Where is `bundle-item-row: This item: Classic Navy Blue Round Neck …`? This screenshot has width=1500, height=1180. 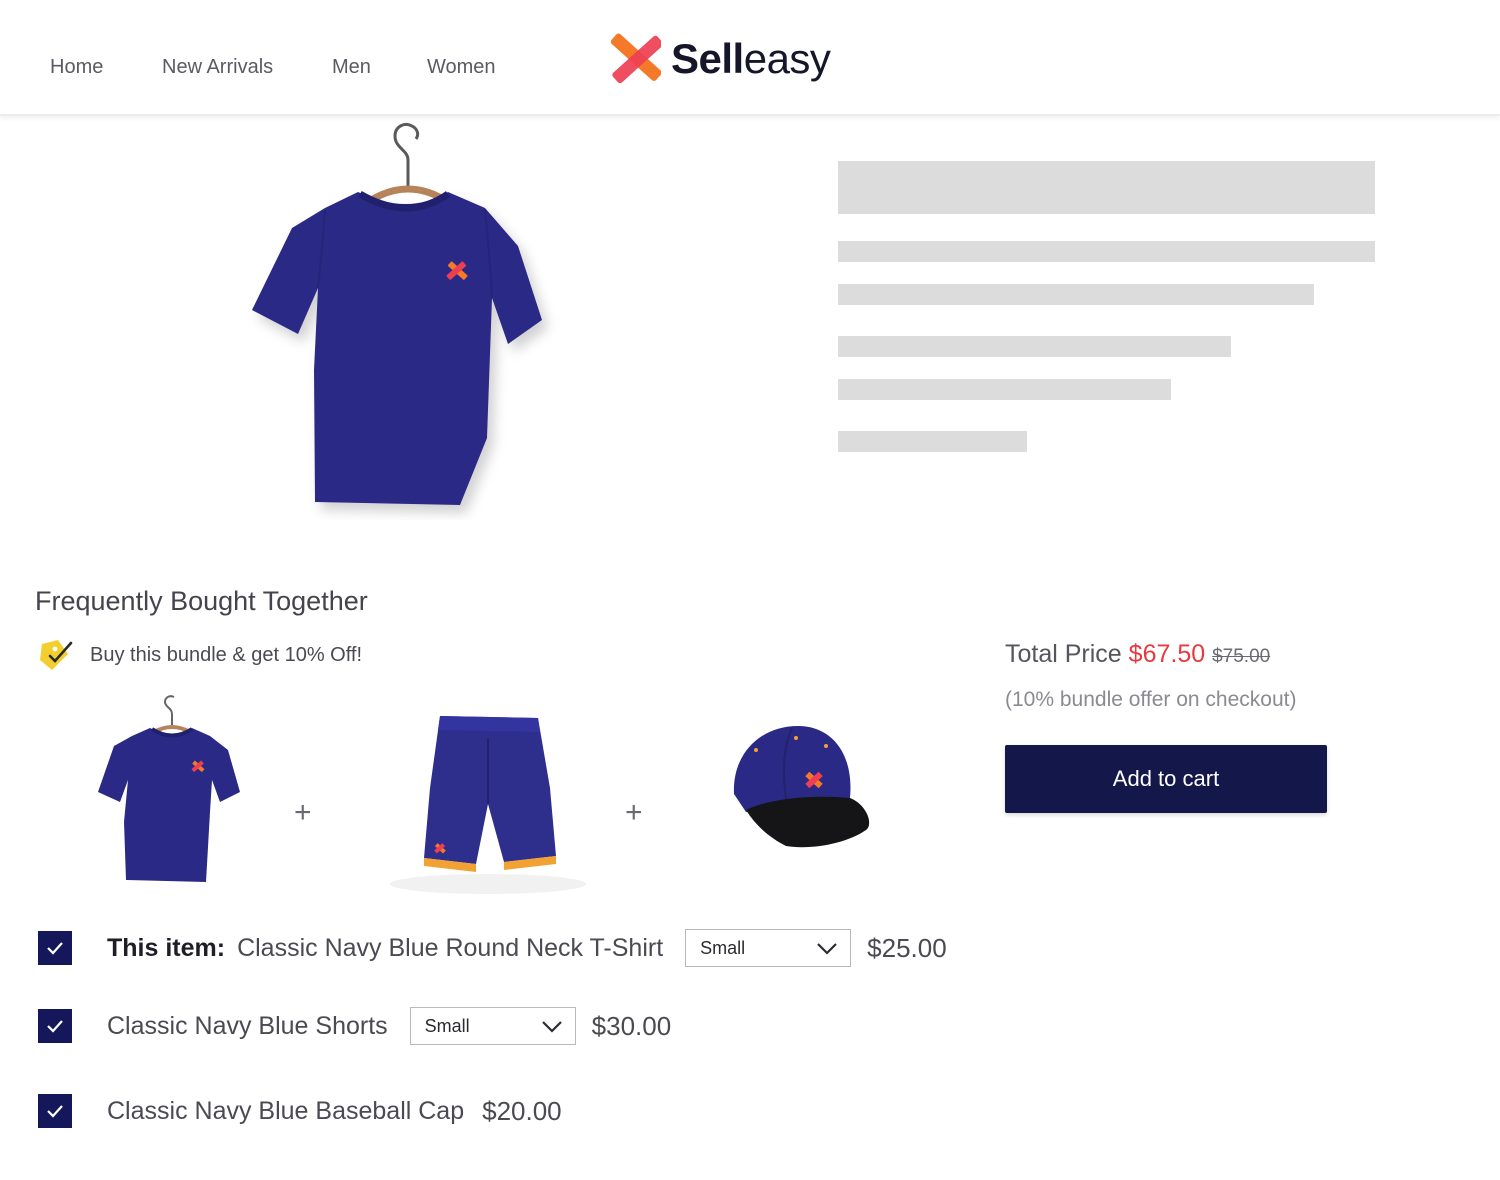 bundle-item-row: This item: Classic Navy Blue Round Neck … is located at coordinates (492, 948).